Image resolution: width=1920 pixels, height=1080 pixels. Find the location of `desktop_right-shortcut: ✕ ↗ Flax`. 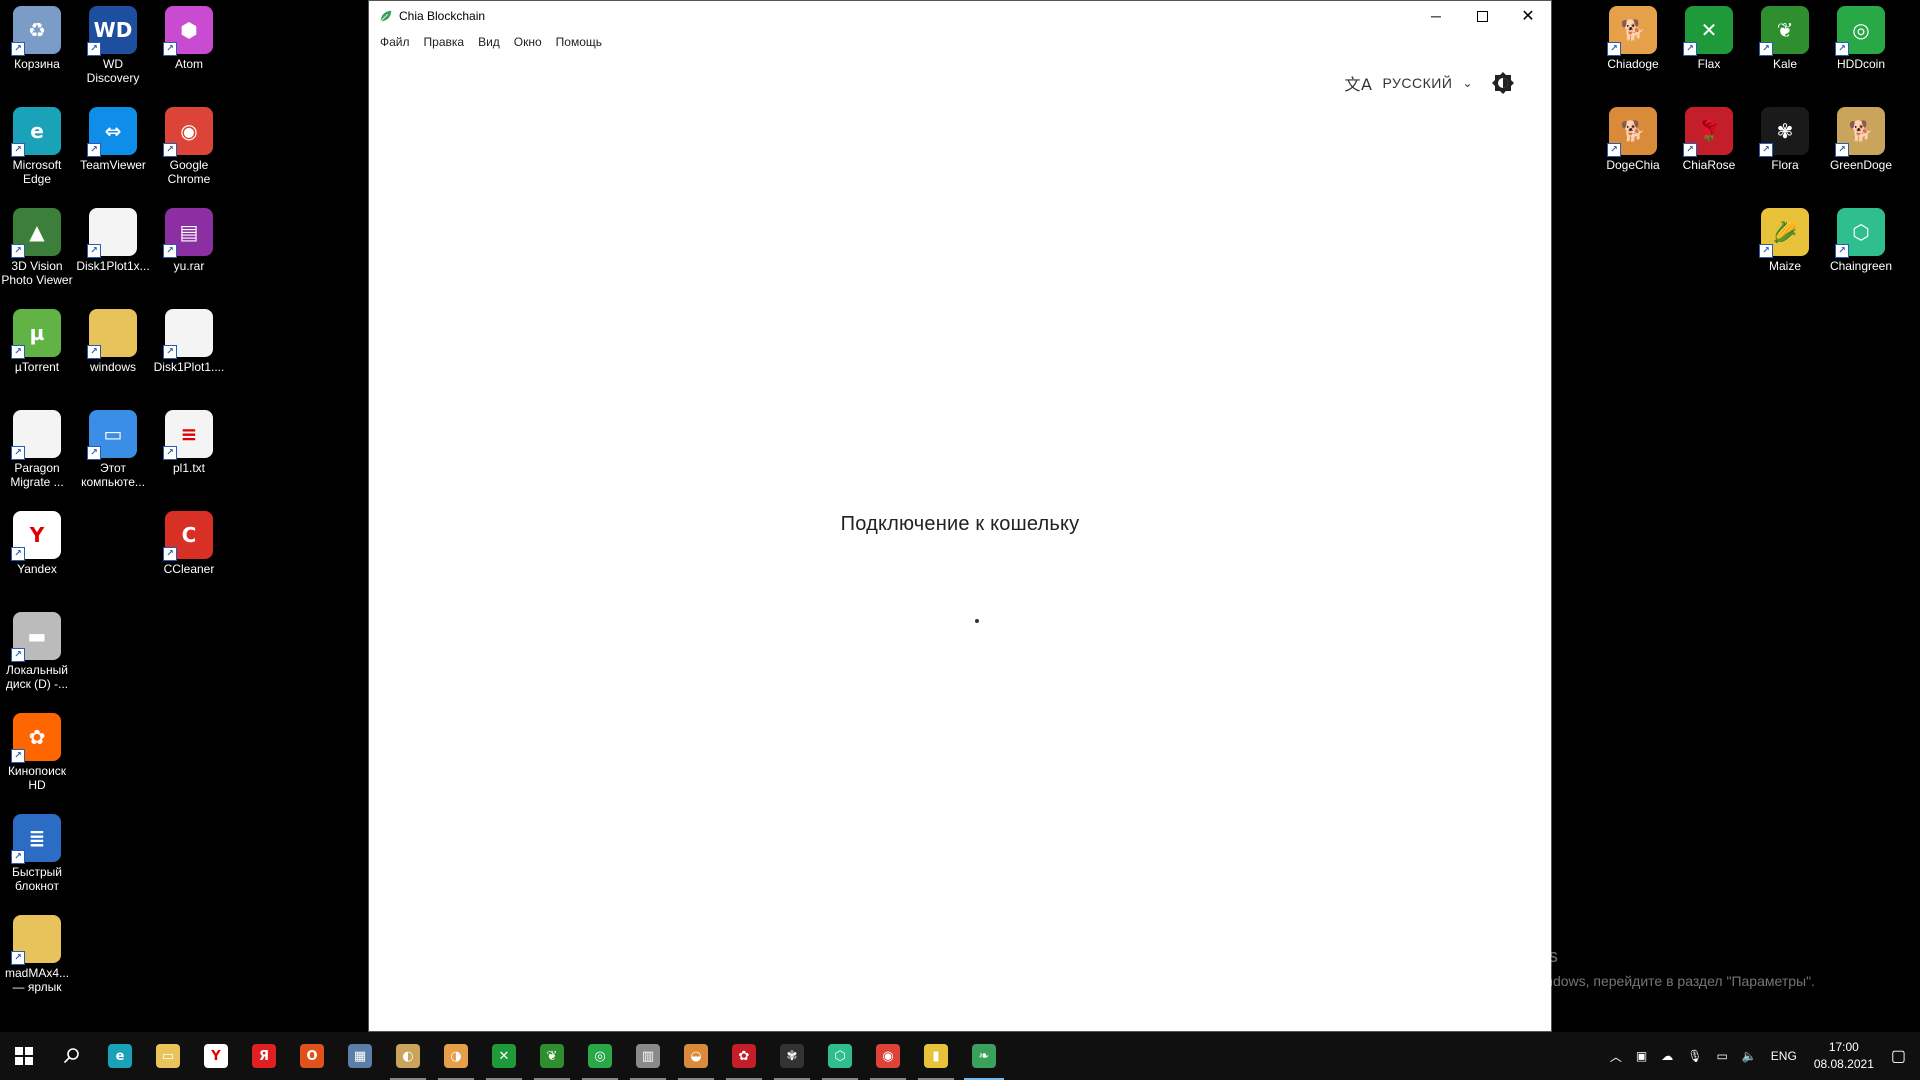

desktop_right-shortcut: ✕ ↗ Flax is located at coordinates (1709, 48).